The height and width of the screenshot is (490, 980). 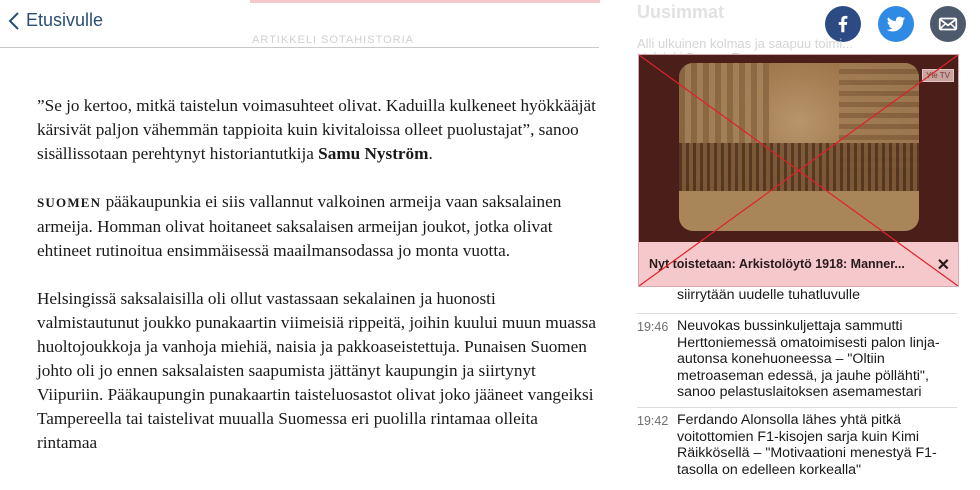 I want to click on faded-meta-text: ARTIKKELI SOTAHISTORIA, so click(x=333, y=40).